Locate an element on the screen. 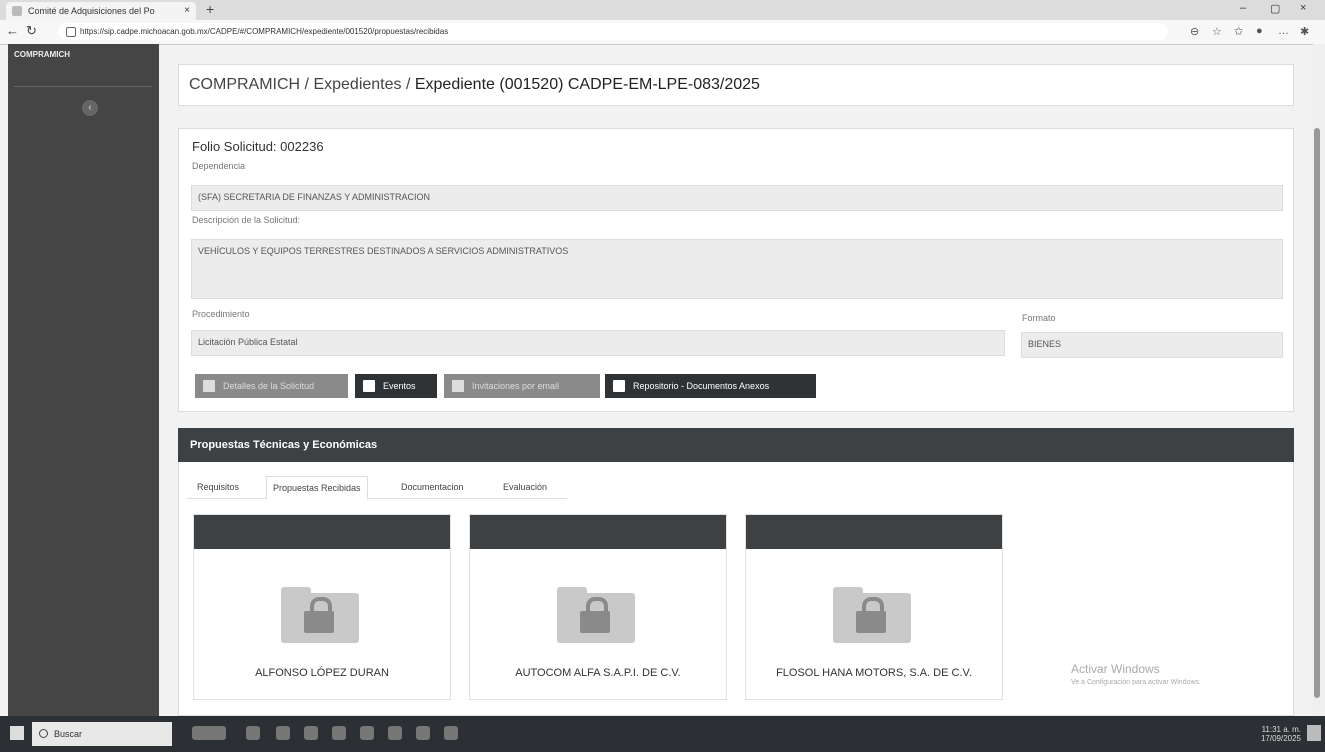 This screenshot has height=752, width=1325. detalles-solicitud-button: Detalles de la Solicitud is located at coordinates (271, 386).